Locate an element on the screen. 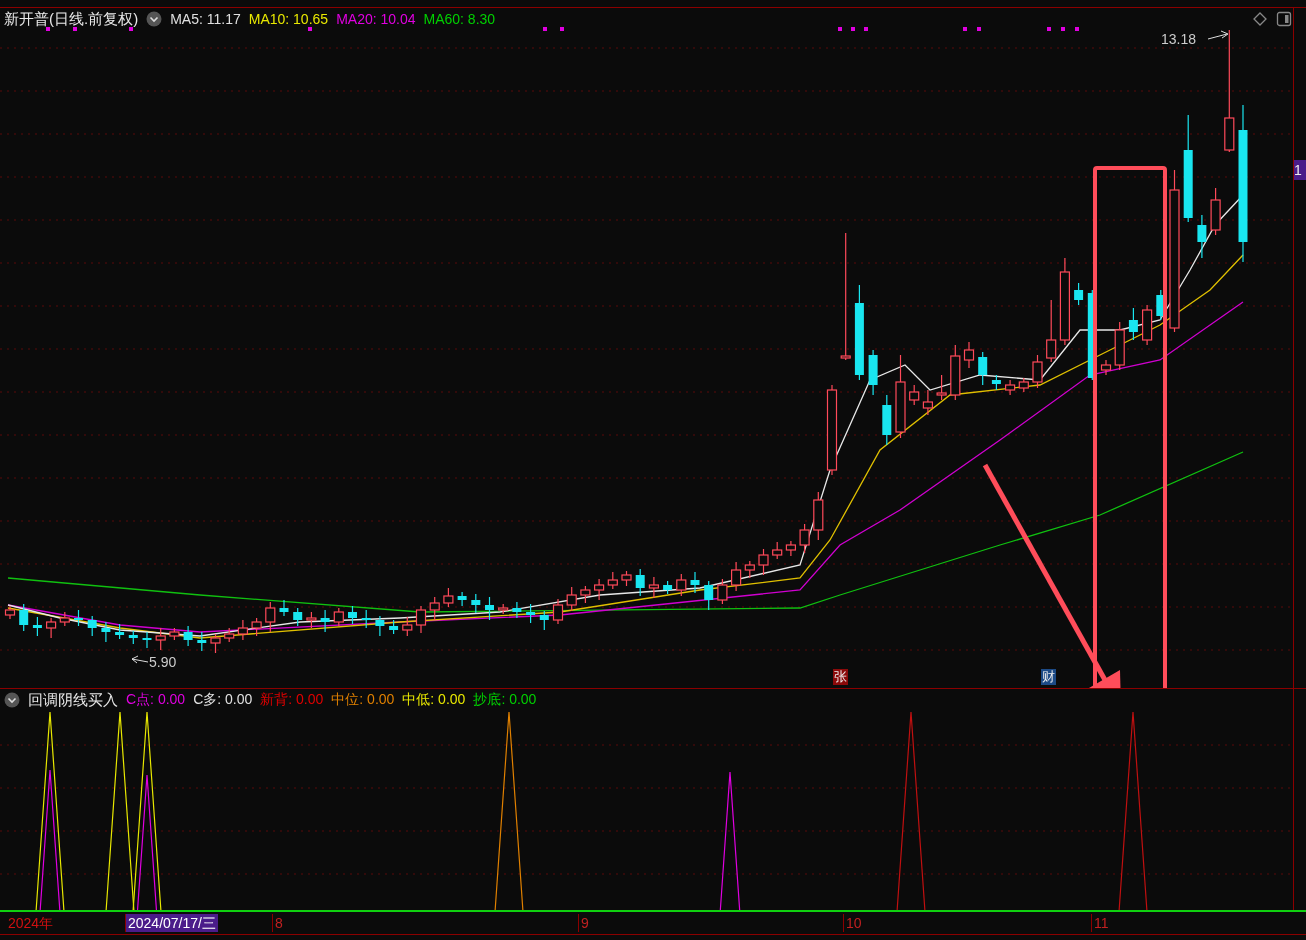 The image size is (1306, 940). price-label: 13.18 is located at coordinates (1179, 39).